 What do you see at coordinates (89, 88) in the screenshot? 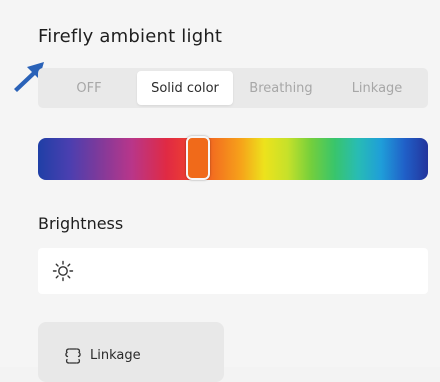
I see `mode-option-off: OFF` at bounding box center [89, 88].